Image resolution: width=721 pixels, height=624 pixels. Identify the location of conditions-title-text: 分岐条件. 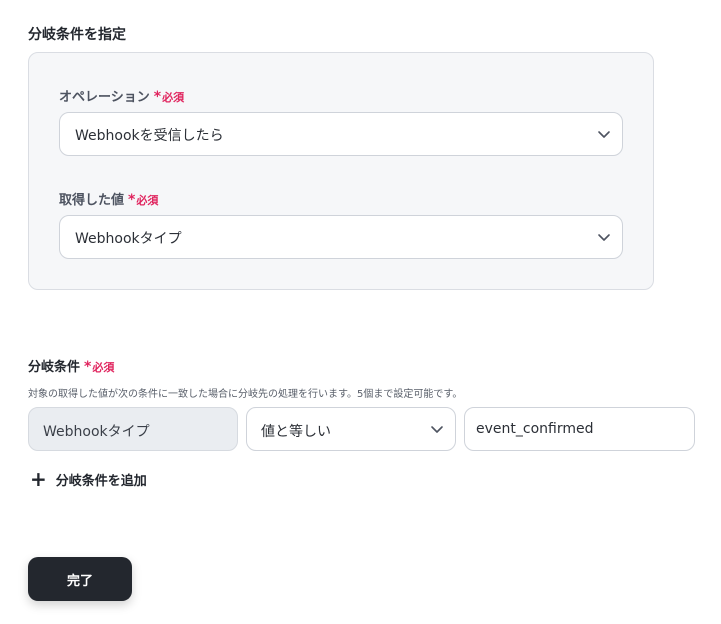
(54, 367).